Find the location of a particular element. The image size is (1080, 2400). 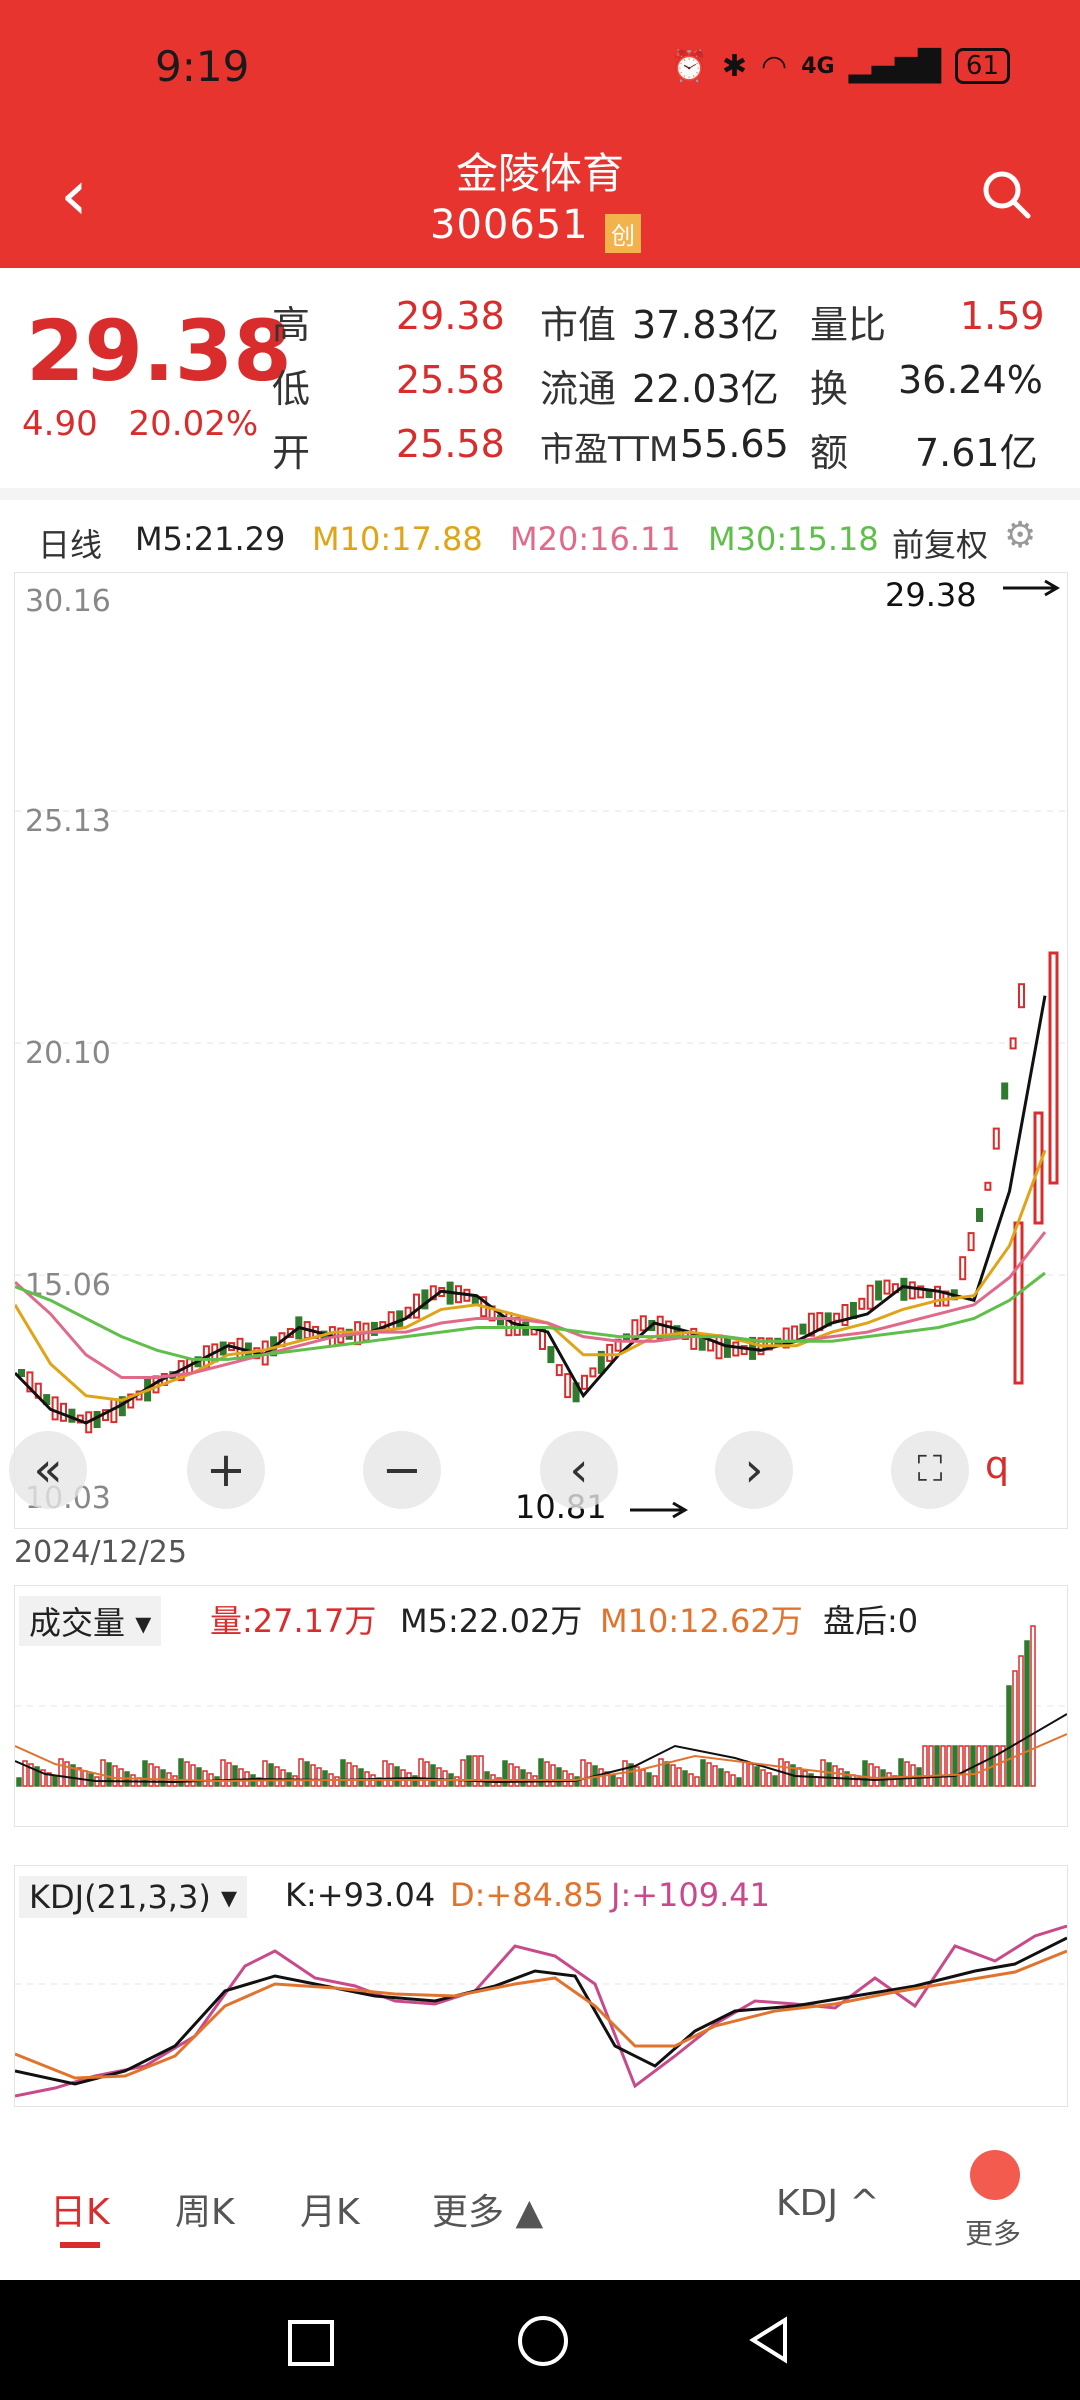

signal-icon: ▂▄▆█ is located at coordinates (894, 66).